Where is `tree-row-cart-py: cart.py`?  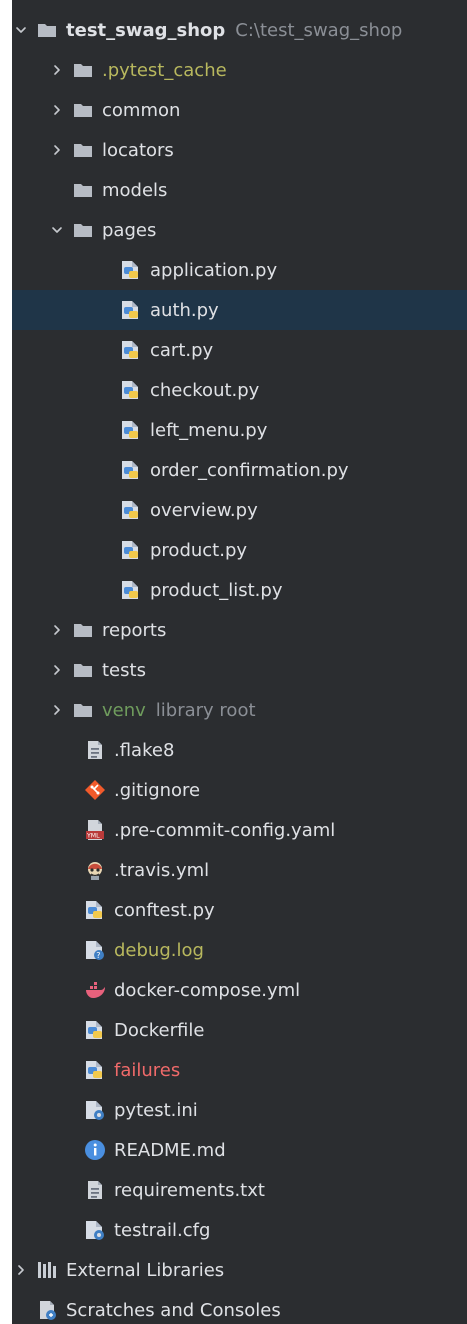
tree-row-cart-py: cart.py is located at coordinates (239, 350).